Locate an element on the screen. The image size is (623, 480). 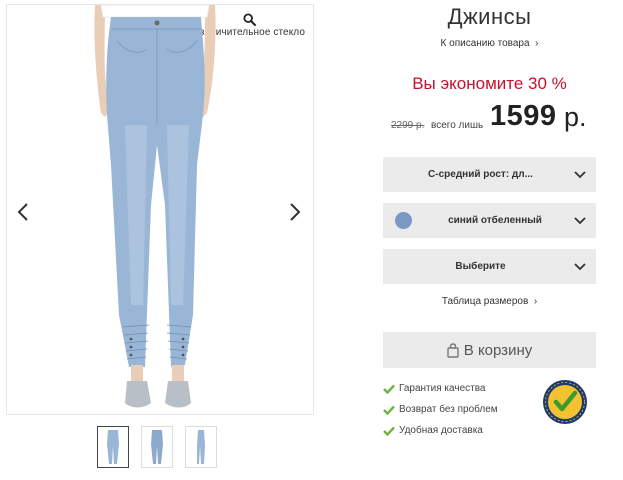
benefit-label: Гарантия качества is located at coordinates (442, 388).